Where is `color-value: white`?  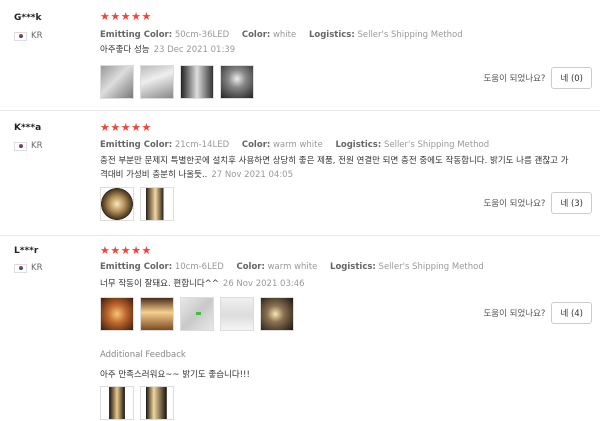
color-value: white is located at coordinates (284, 35).